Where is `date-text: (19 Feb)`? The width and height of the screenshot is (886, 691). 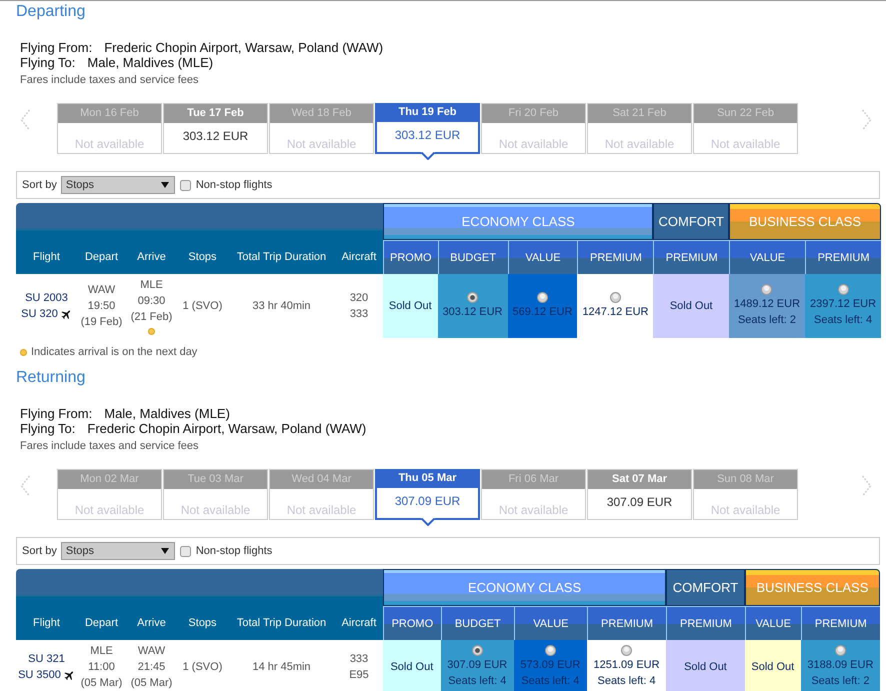
date-text: (19 Feb) is located at coordinates (101, 322).